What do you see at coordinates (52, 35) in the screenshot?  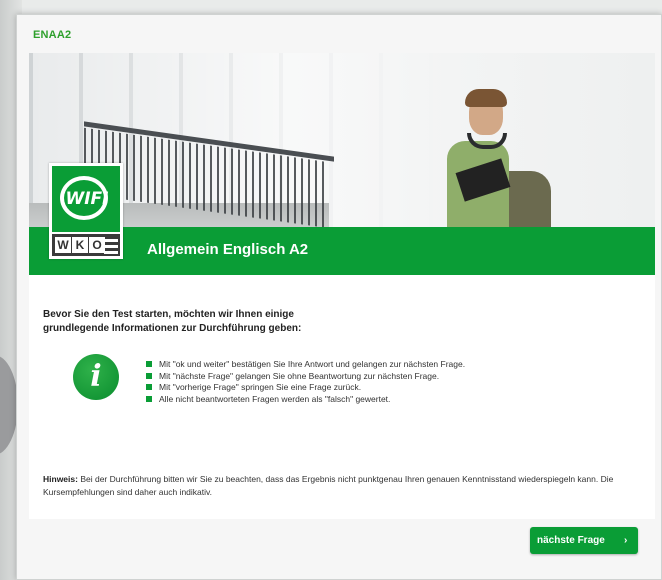 I see `app-title: ENAA2` at bounding box center [52, 35].